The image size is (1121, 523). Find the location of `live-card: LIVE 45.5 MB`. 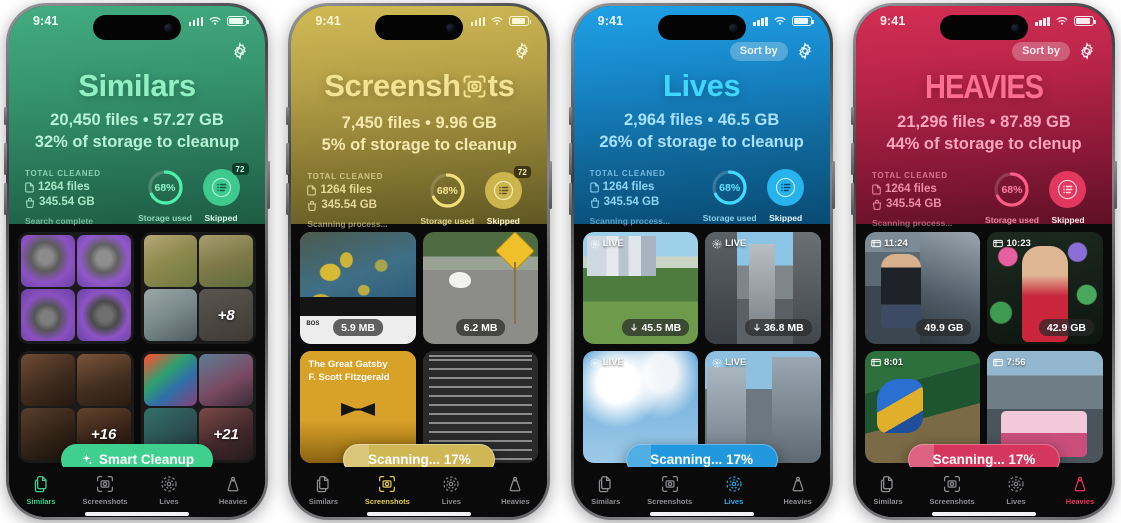

live-card: LIVE 45.5 MB is located at coordinates (640, 288).